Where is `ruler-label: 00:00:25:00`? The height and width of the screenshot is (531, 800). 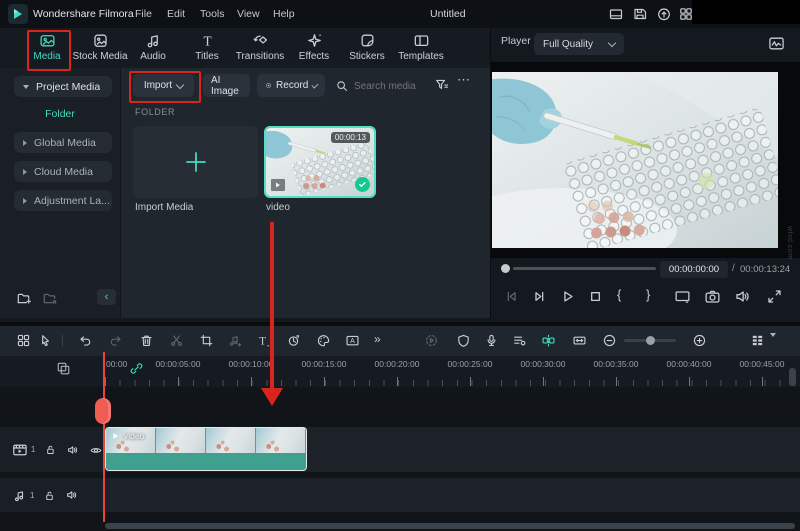
ruler-label: 00:00:25:00 is located at coordinates (470, 364).